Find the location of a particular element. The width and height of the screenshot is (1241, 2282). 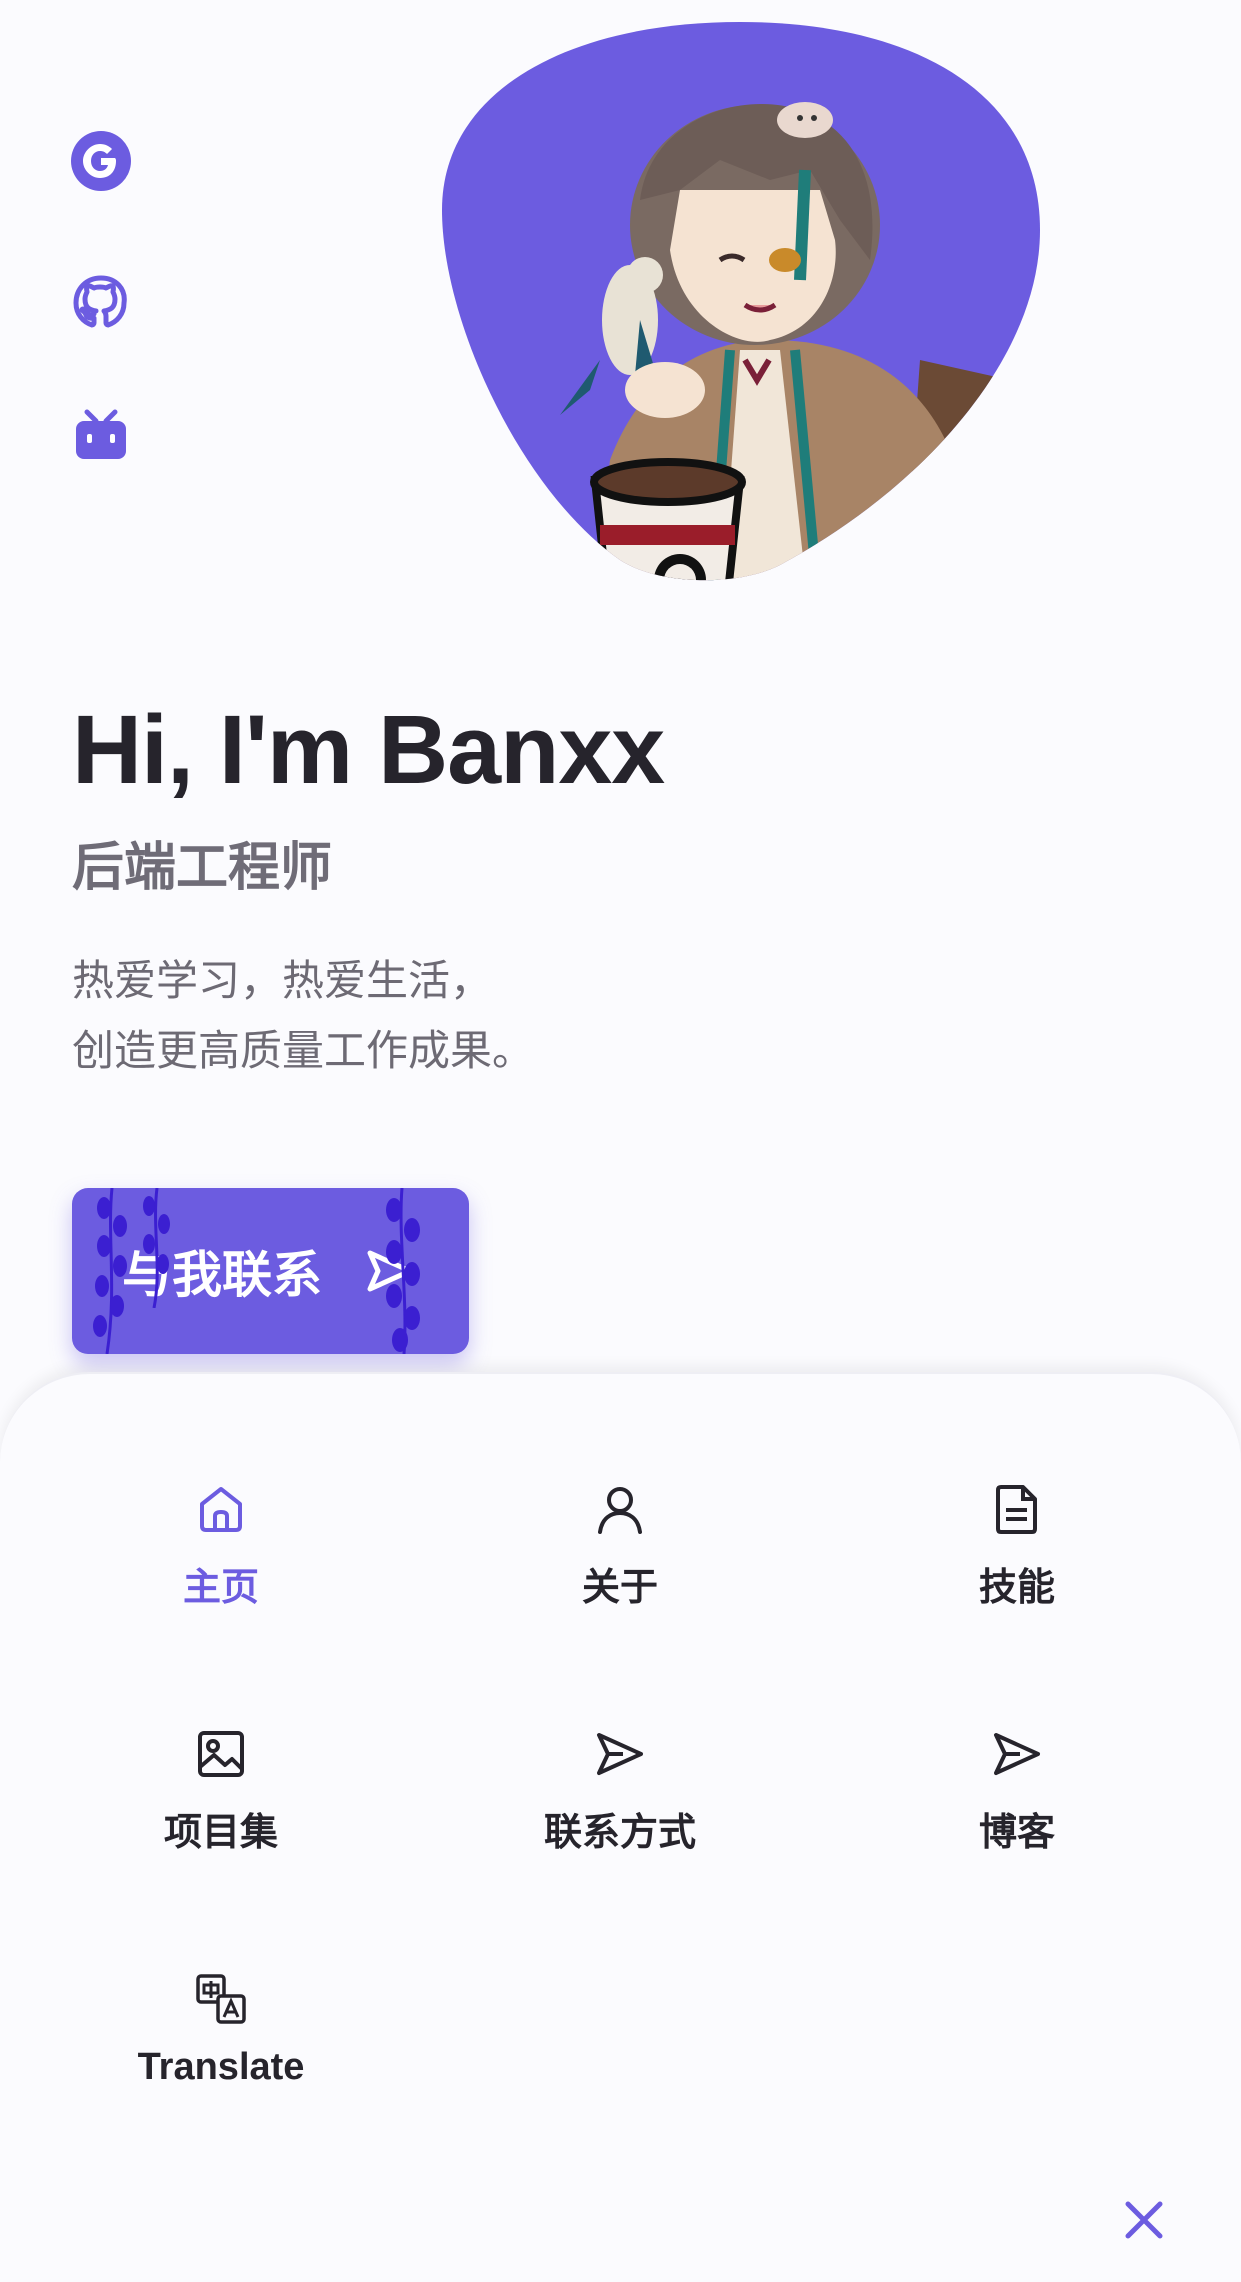

home-icon is located at coordinates (221, 1509).